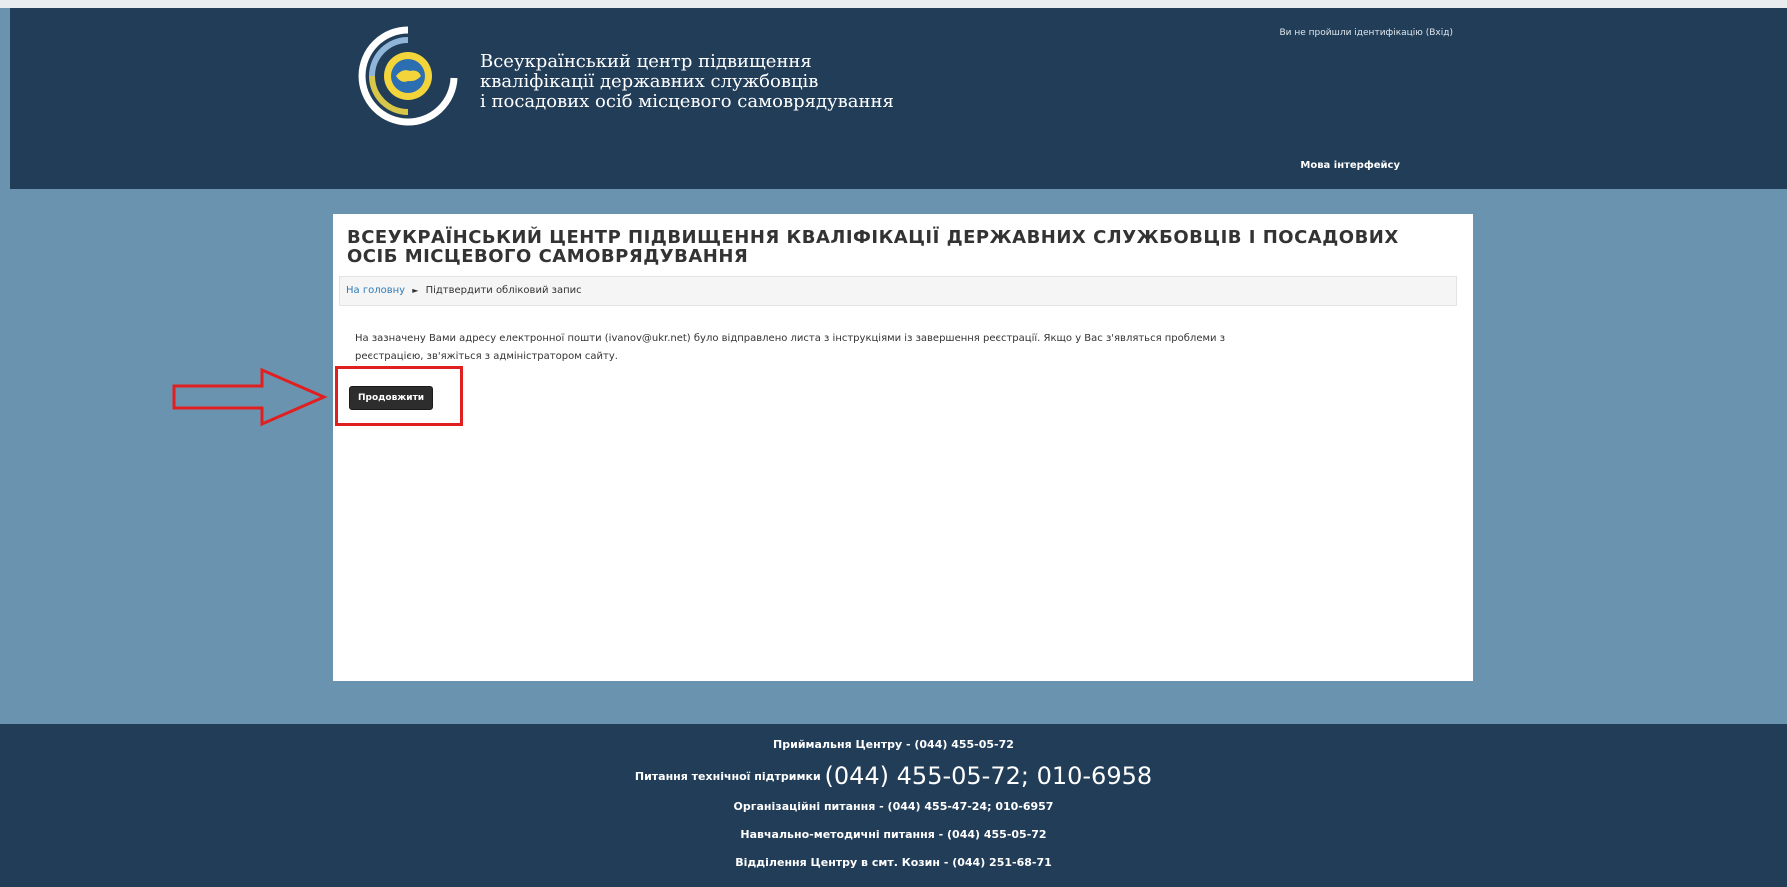 This screenshot has width=1787, height=887. I want to click on top-strip, so click(893, 4).